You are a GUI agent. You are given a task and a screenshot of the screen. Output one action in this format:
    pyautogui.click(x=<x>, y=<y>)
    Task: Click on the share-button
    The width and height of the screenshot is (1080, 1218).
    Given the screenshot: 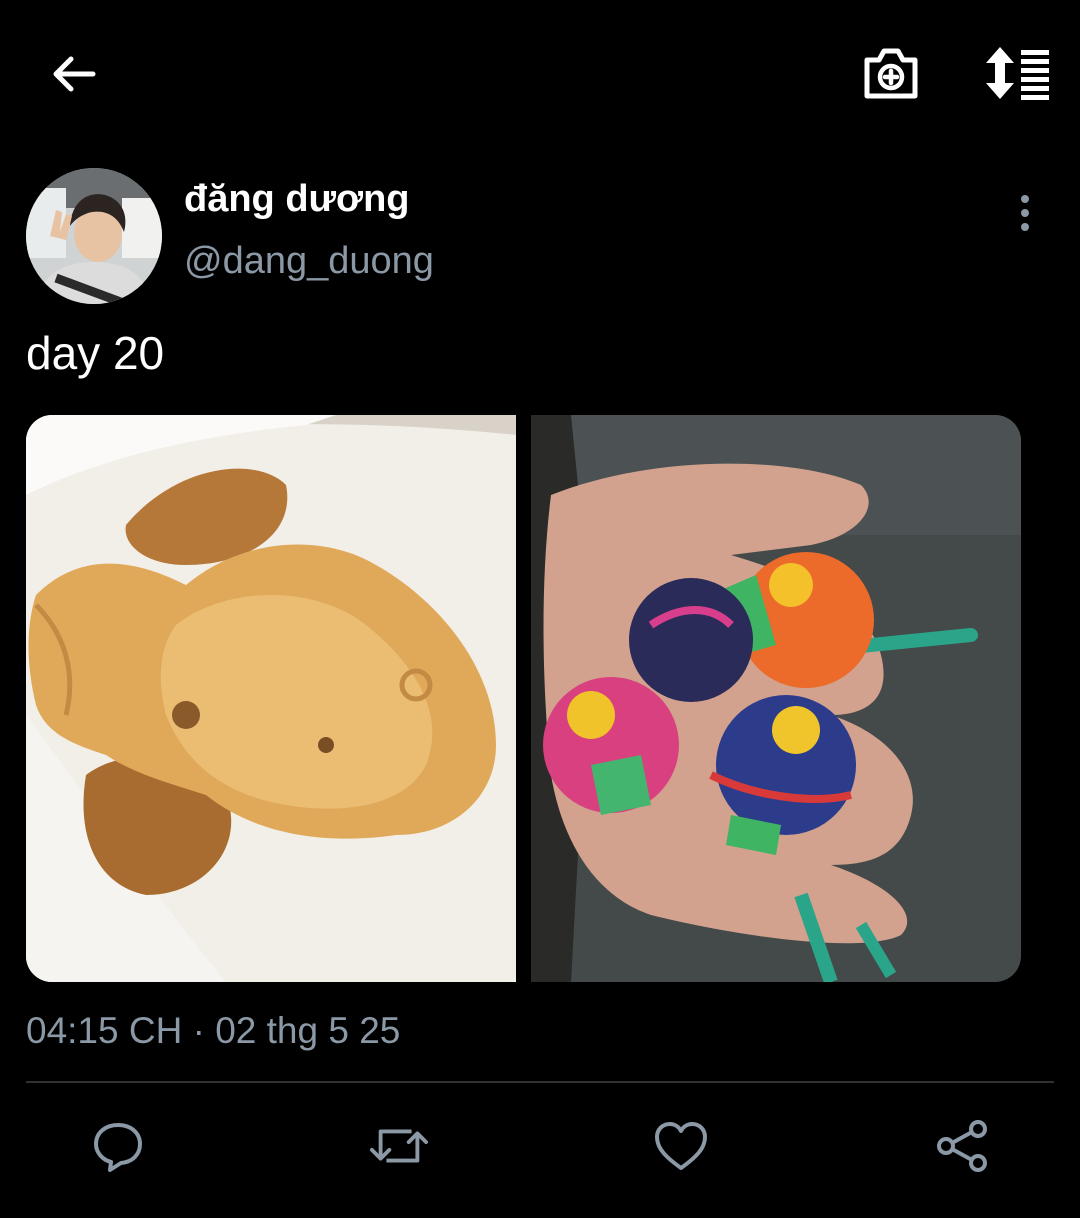 What is the action you would take?
    pyautogui.click(x=962, y=1146)
    